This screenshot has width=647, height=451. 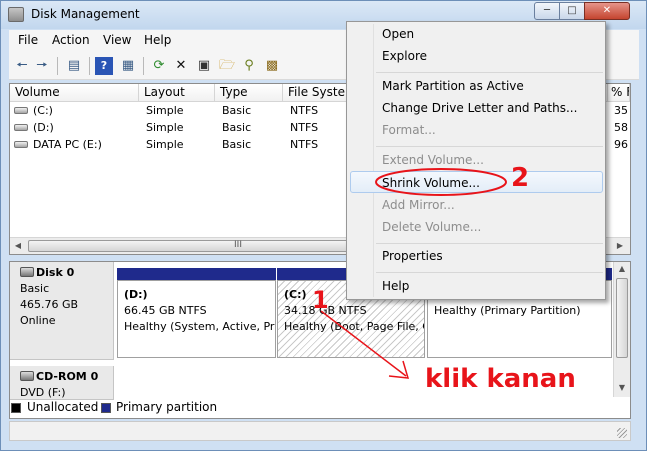 What do you see at coordinates (320, 300) in the screenshot?
I see `annotation-step-1: 1` at bounding box center [320, 300].